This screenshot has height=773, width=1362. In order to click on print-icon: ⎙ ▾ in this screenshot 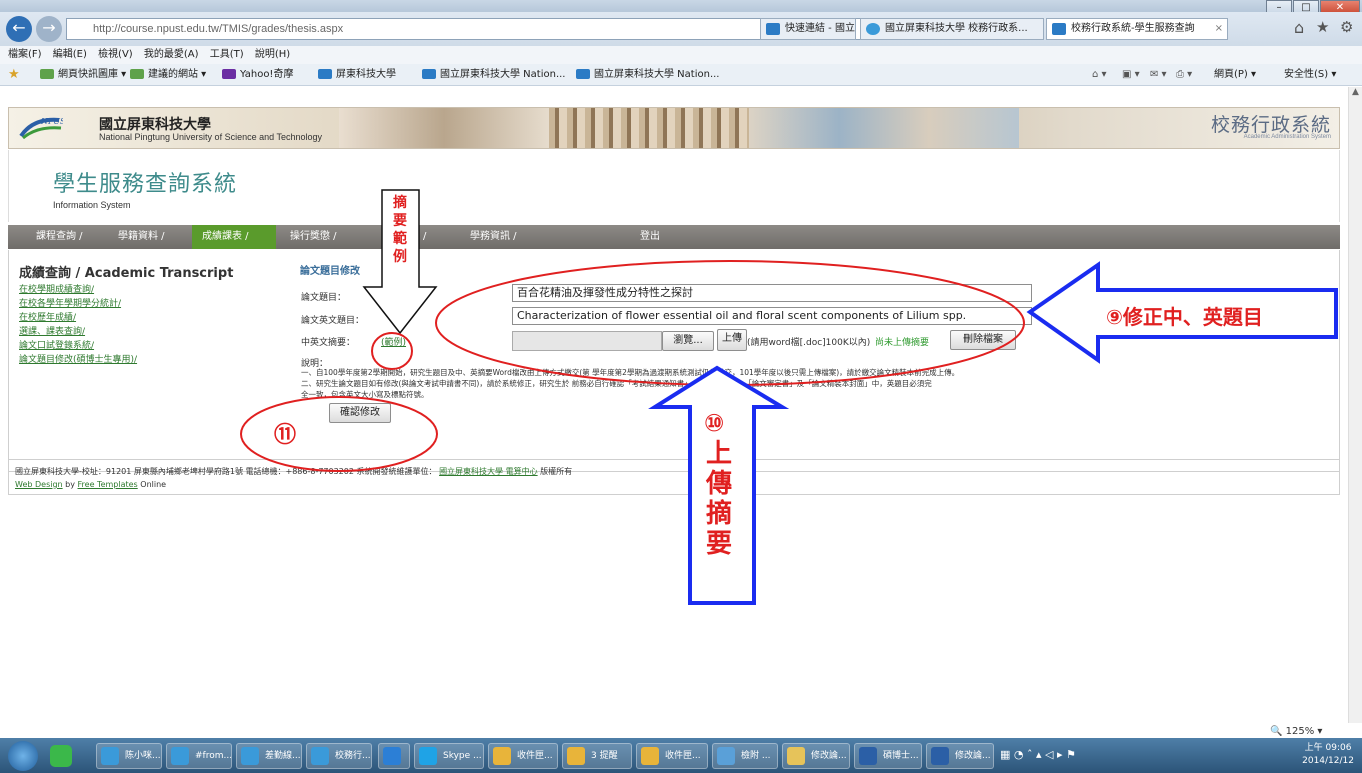, I will do `click(1184, 75)`.